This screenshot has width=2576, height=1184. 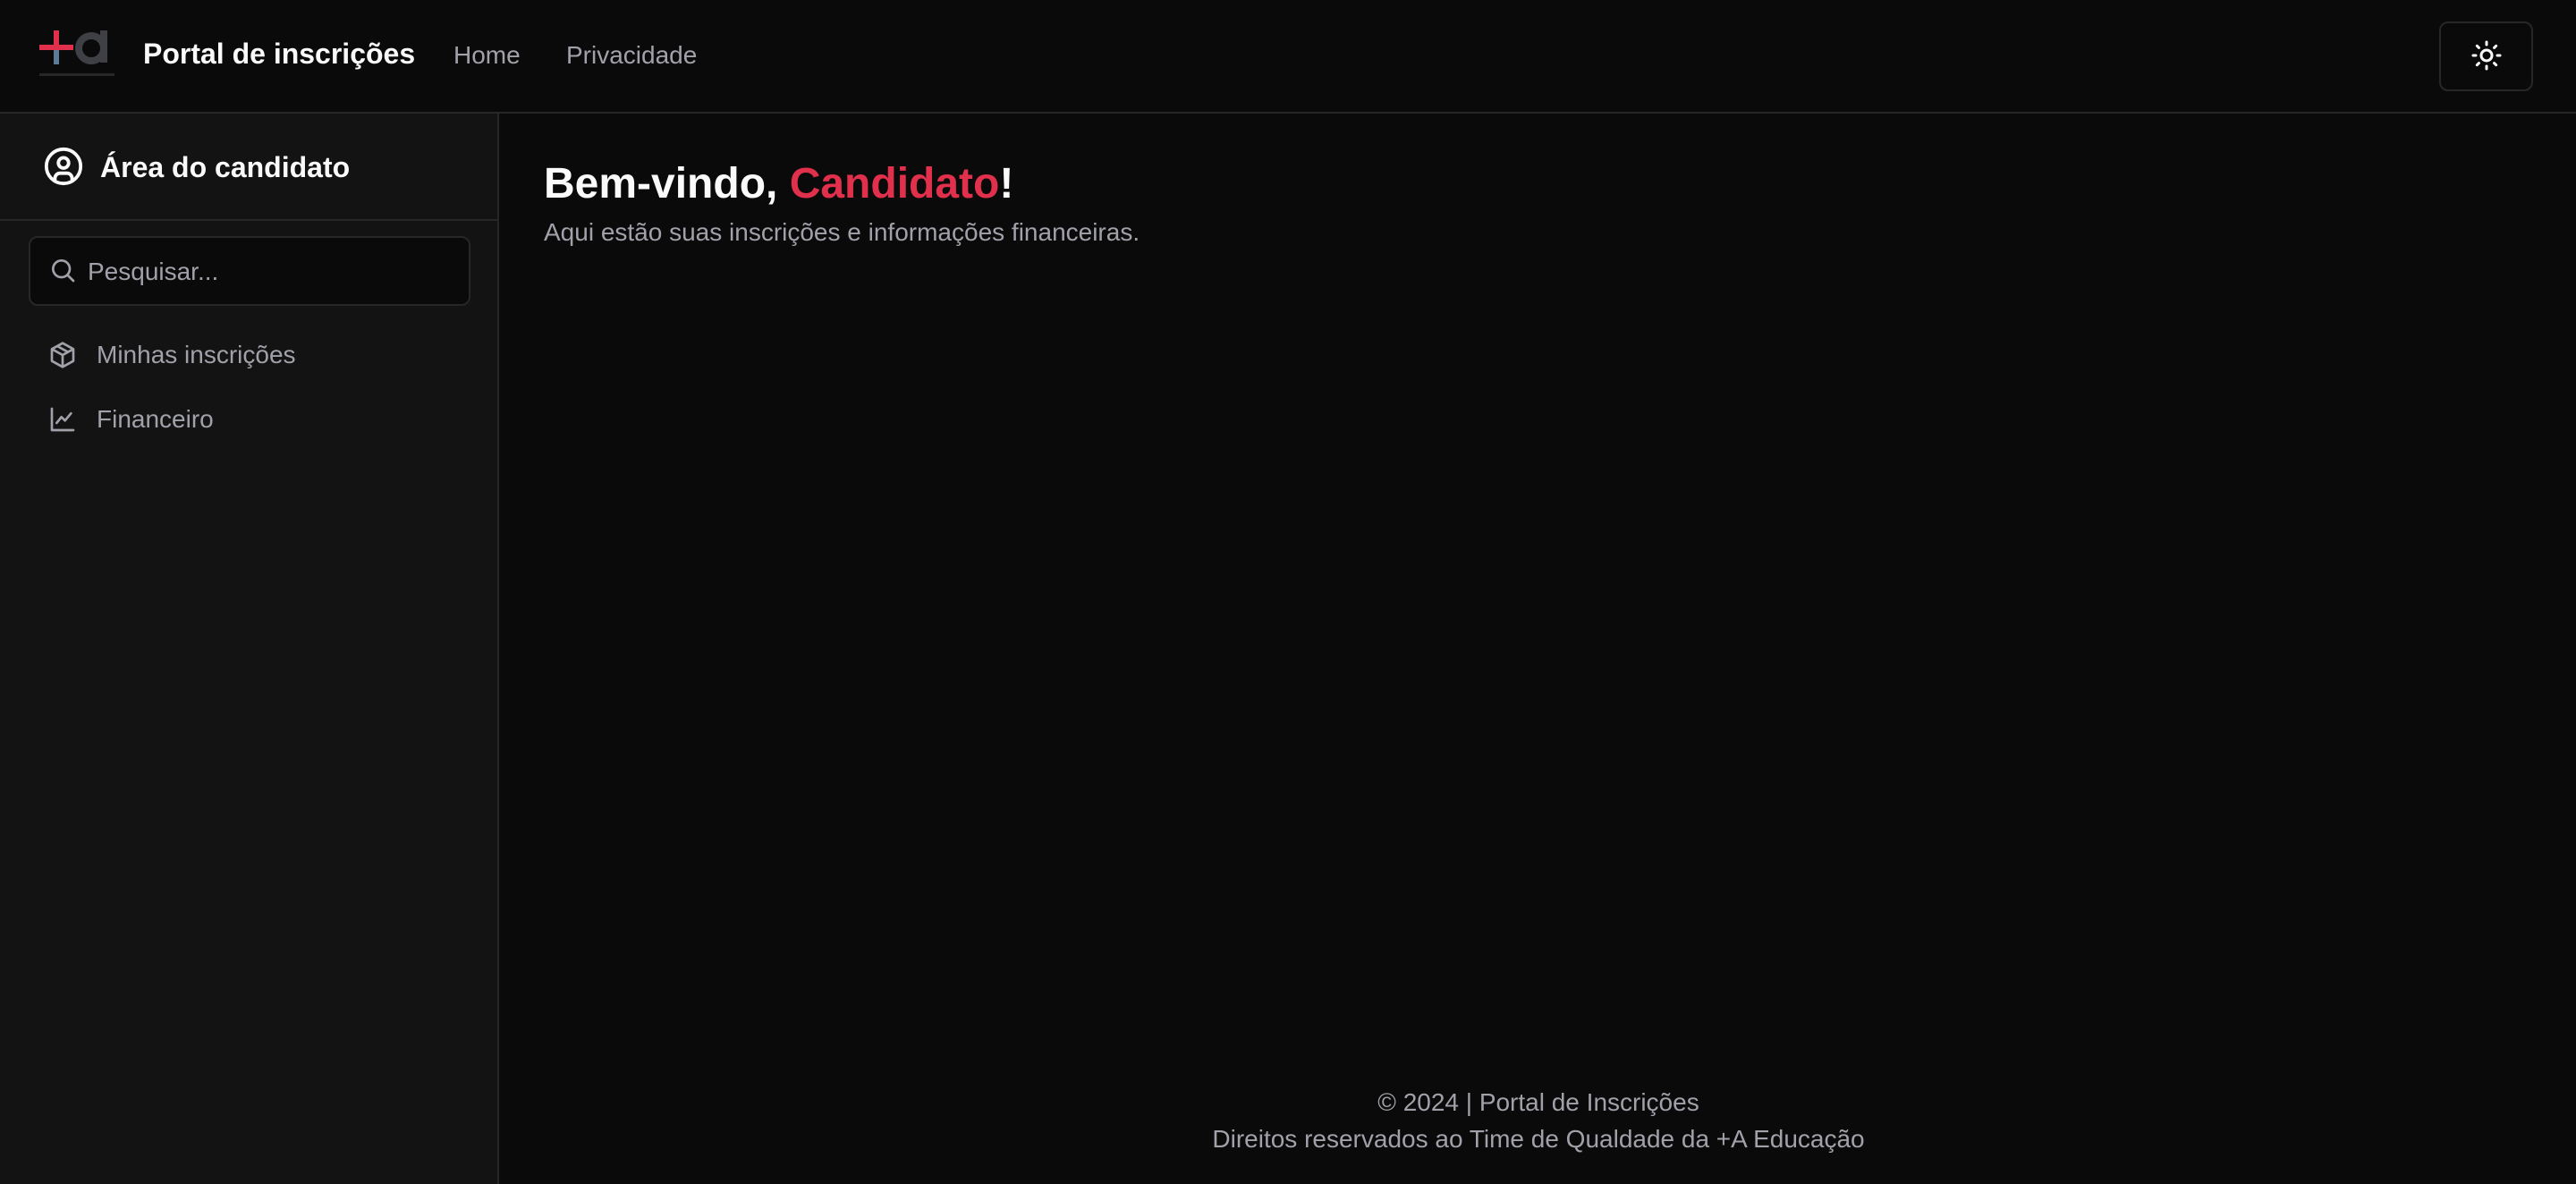 I want to click on sidebar-item-label: Minhas inscrições, so click(x=196, y=354).